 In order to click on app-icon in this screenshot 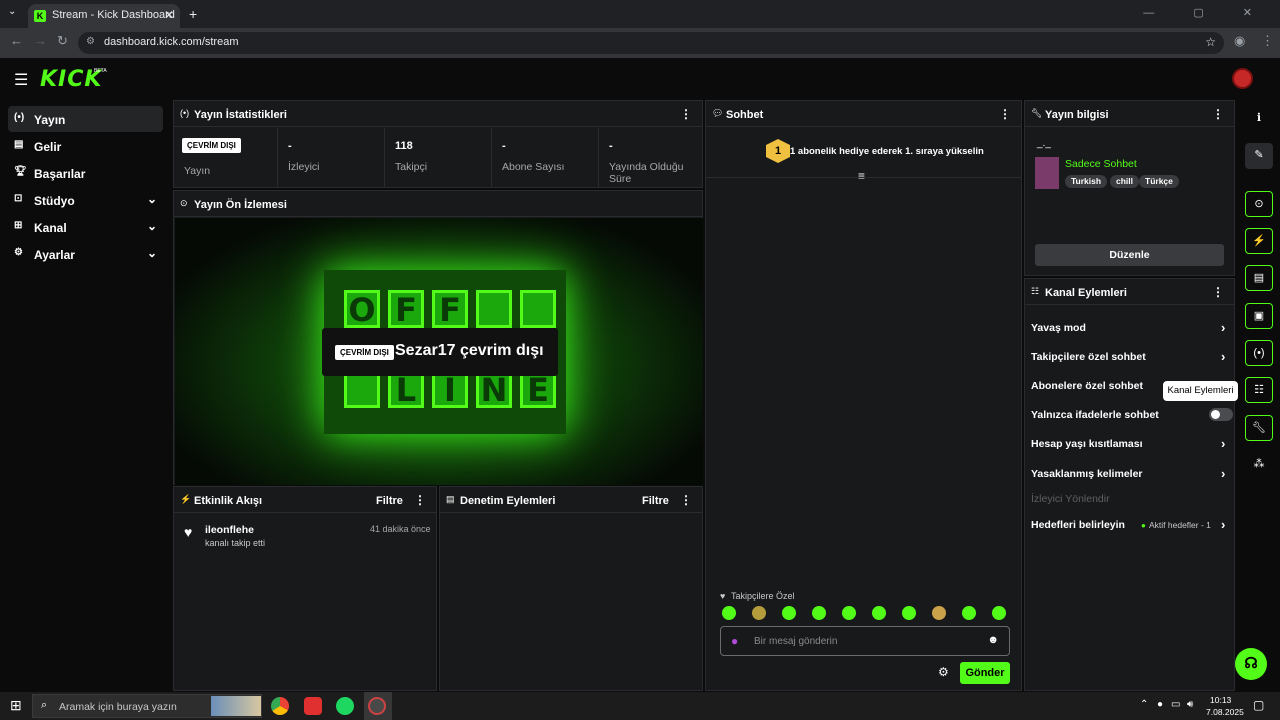, I will do `click(313, 706)`.